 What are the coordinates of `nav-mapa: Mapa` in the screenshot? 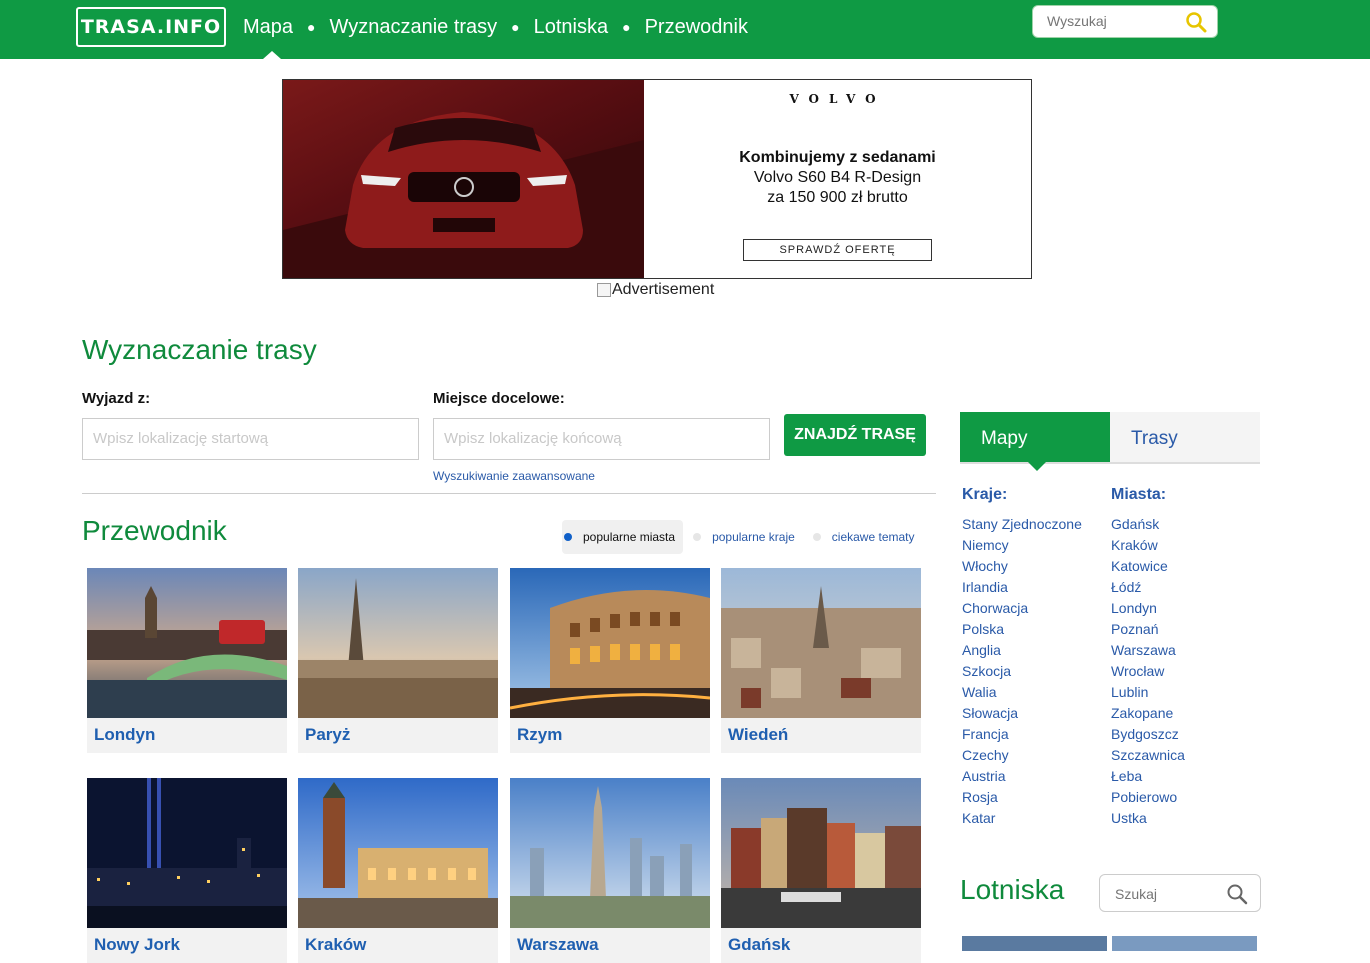 It's located at (268, 27).